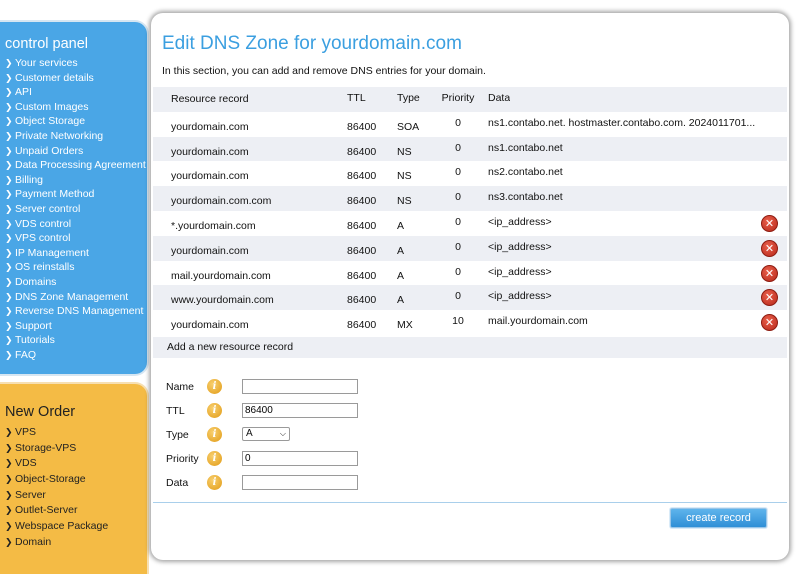  I want to click on new-order-item-storage-vps: ❯ Storage-VPS, so click(76, 449).